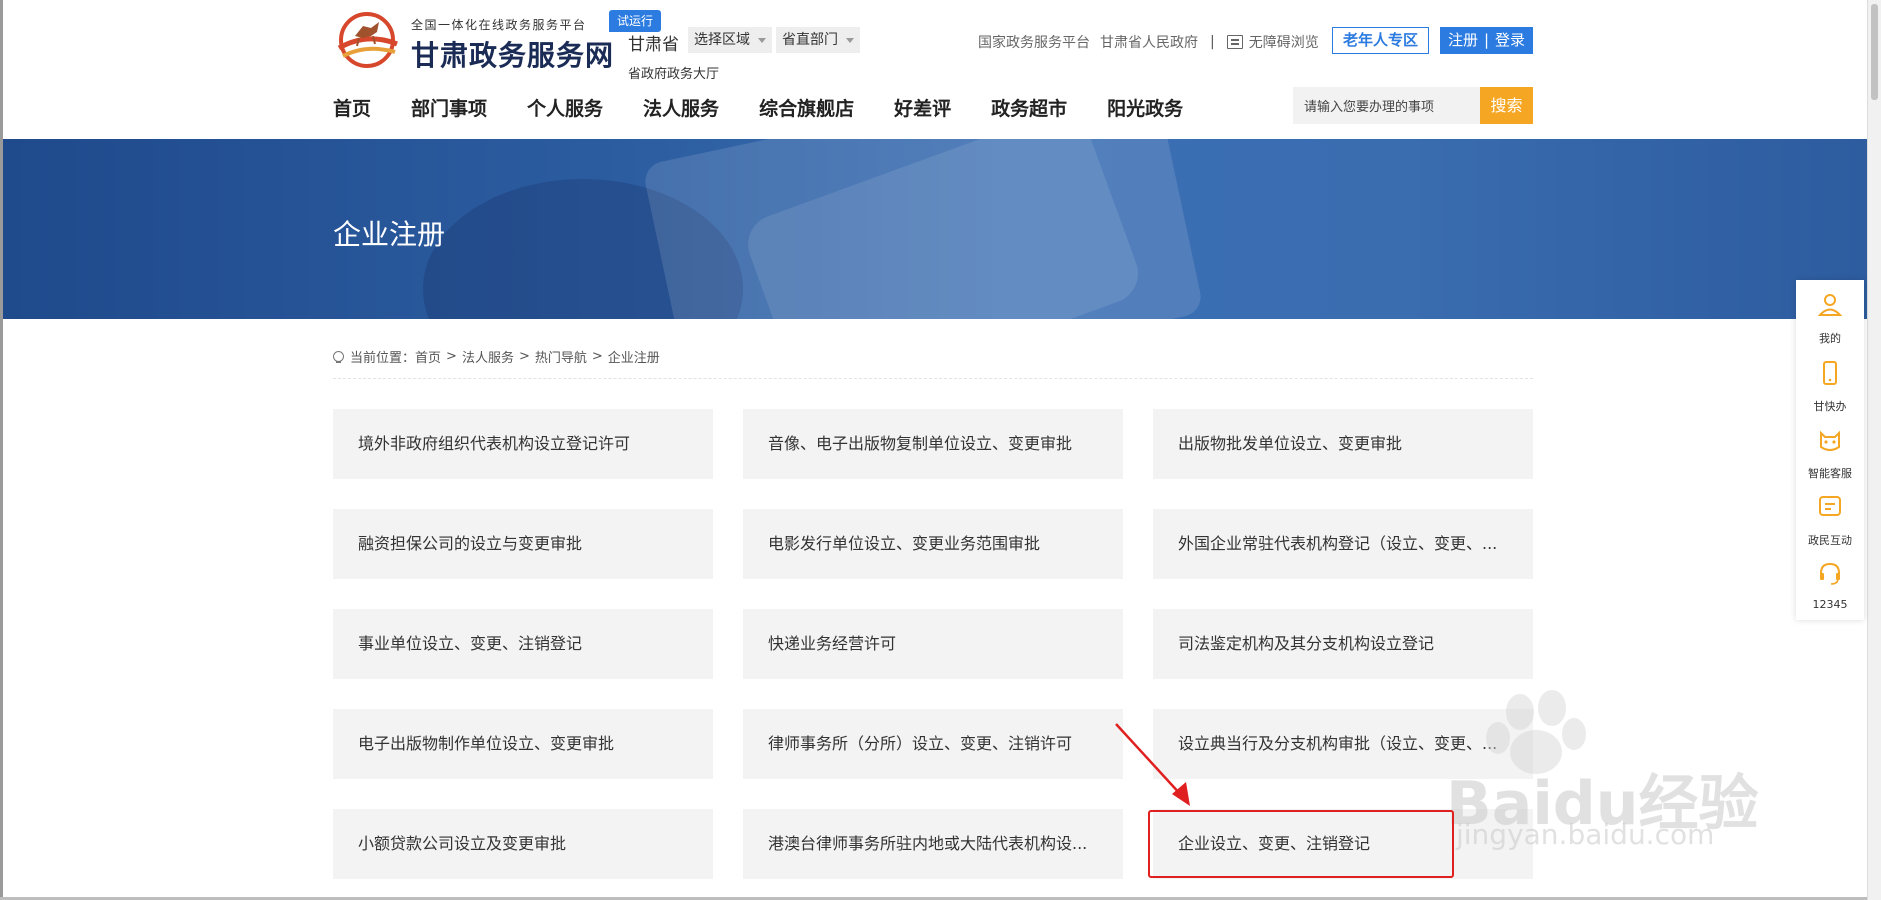 The image size is (1881, 900). I want to click on search-button: 搜索, so click(1506, 105).